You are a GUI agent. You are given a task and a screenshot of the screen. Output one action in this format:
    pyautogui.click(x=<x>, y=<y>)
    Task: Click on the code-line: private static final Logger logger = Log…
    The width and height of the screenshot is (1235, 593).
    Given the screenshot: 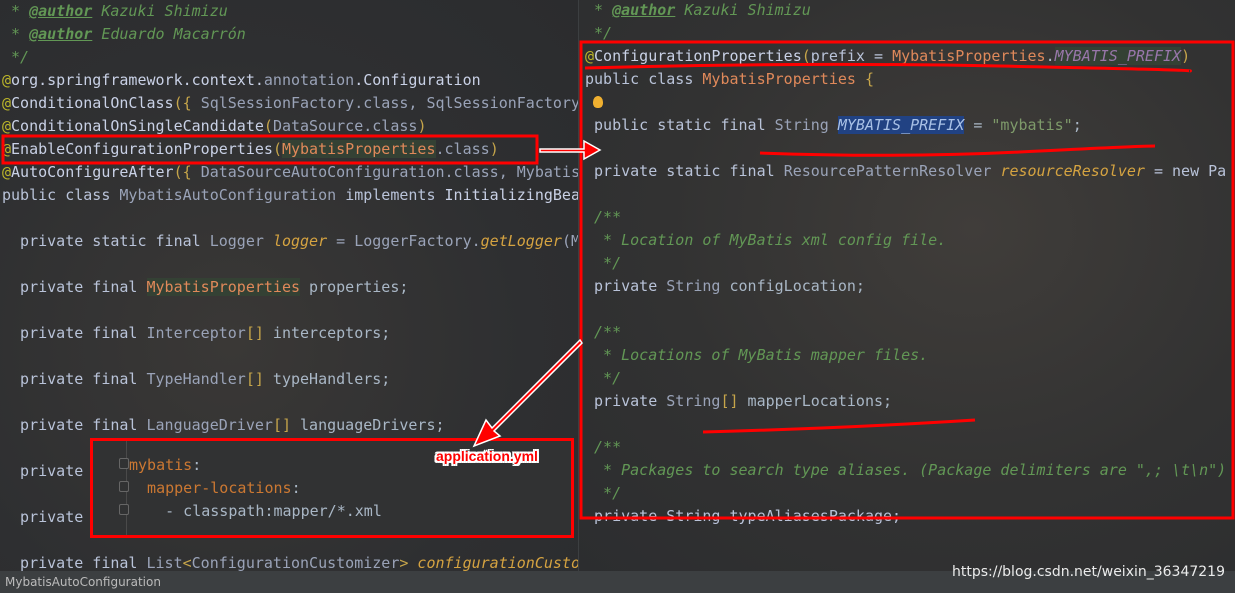 What is the action you would take?
    pyautogui.click(x=290, y=241)
    